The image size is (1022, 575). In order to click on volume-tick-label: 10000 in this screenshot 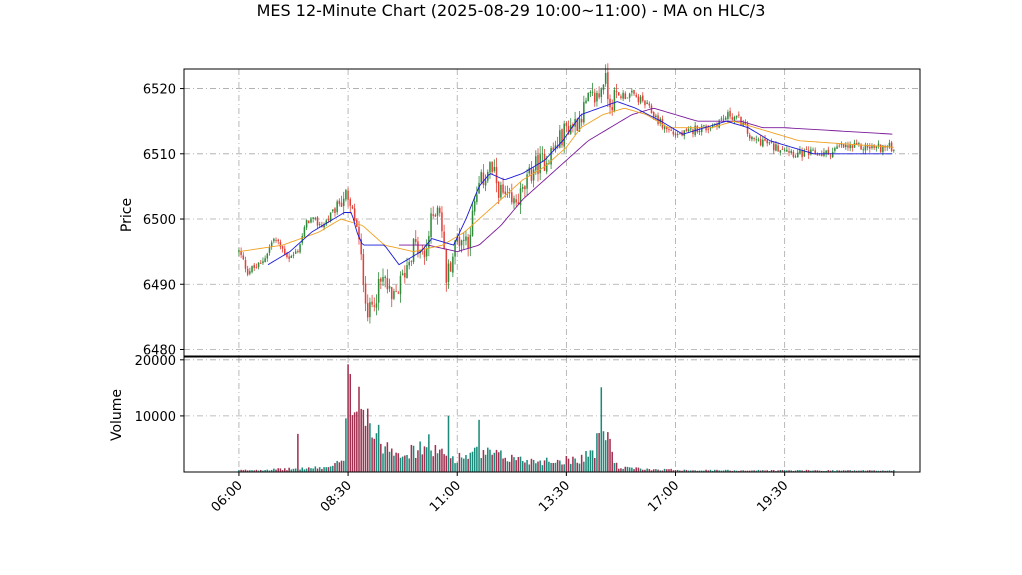, I will do `click(155, 417)`.